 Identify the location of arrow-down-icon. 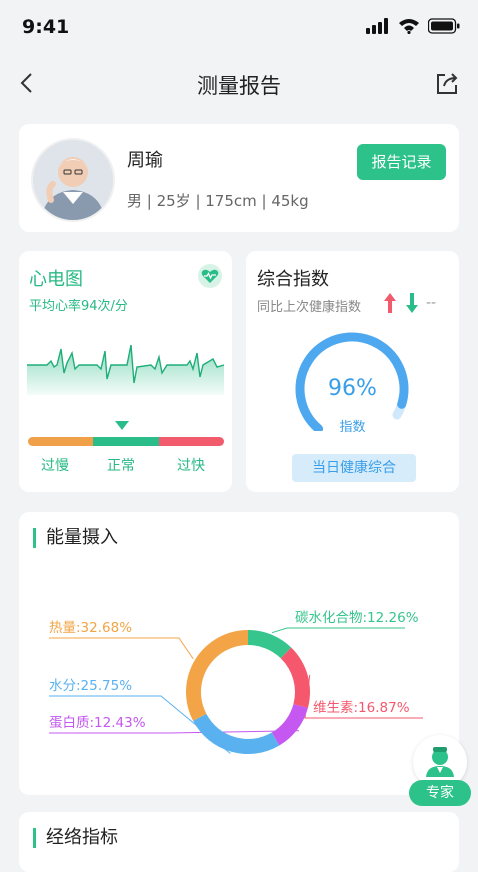
(412, 303).